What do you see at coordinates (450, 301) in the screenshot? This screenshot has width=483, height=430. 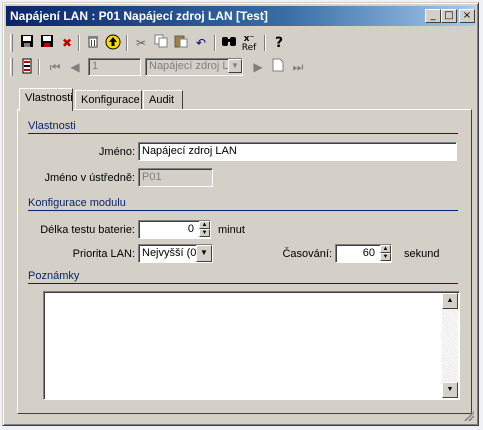 I see `scroll-up-icon: ▲` at bounding box center [450, 301].